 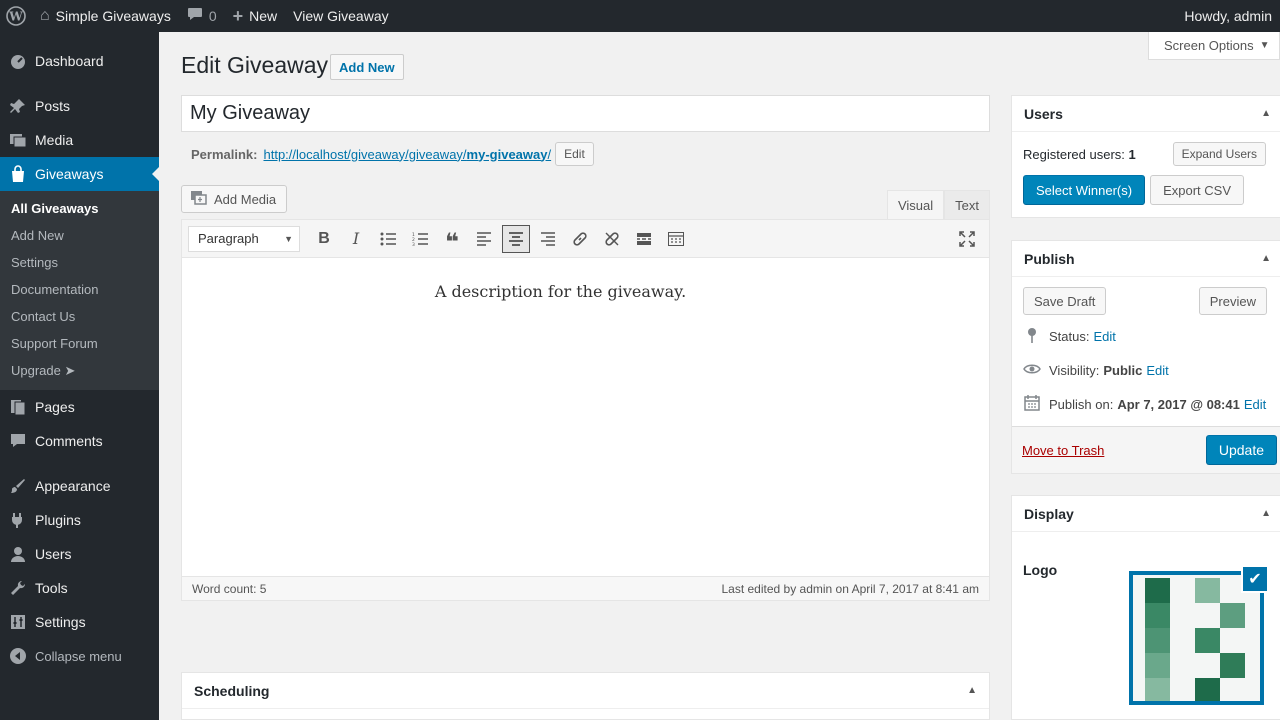 I want to click on view-giveaway-link: View Giveaway, so click(x=340, y=16).